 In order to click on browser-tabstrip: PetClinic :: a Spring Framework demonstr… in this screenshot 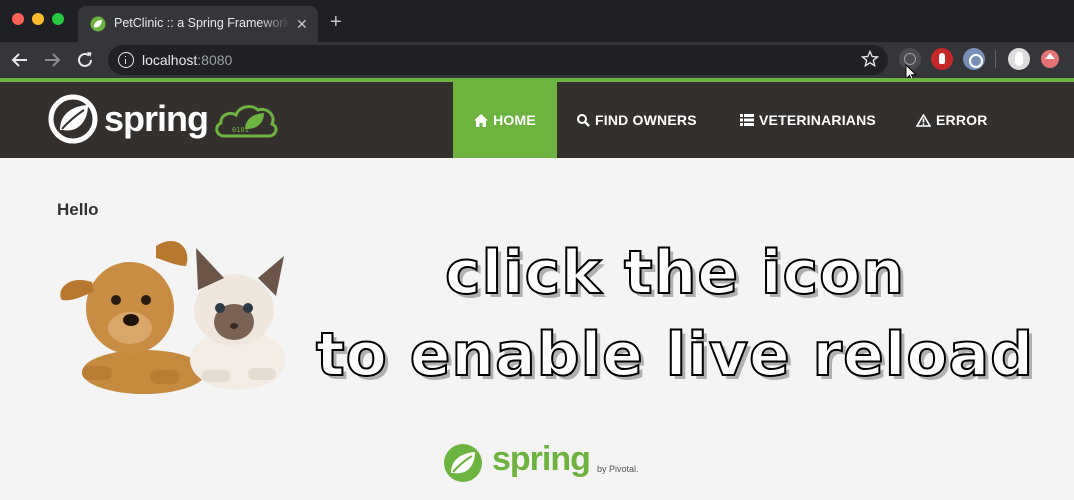, I will do `click(537, 21)`.